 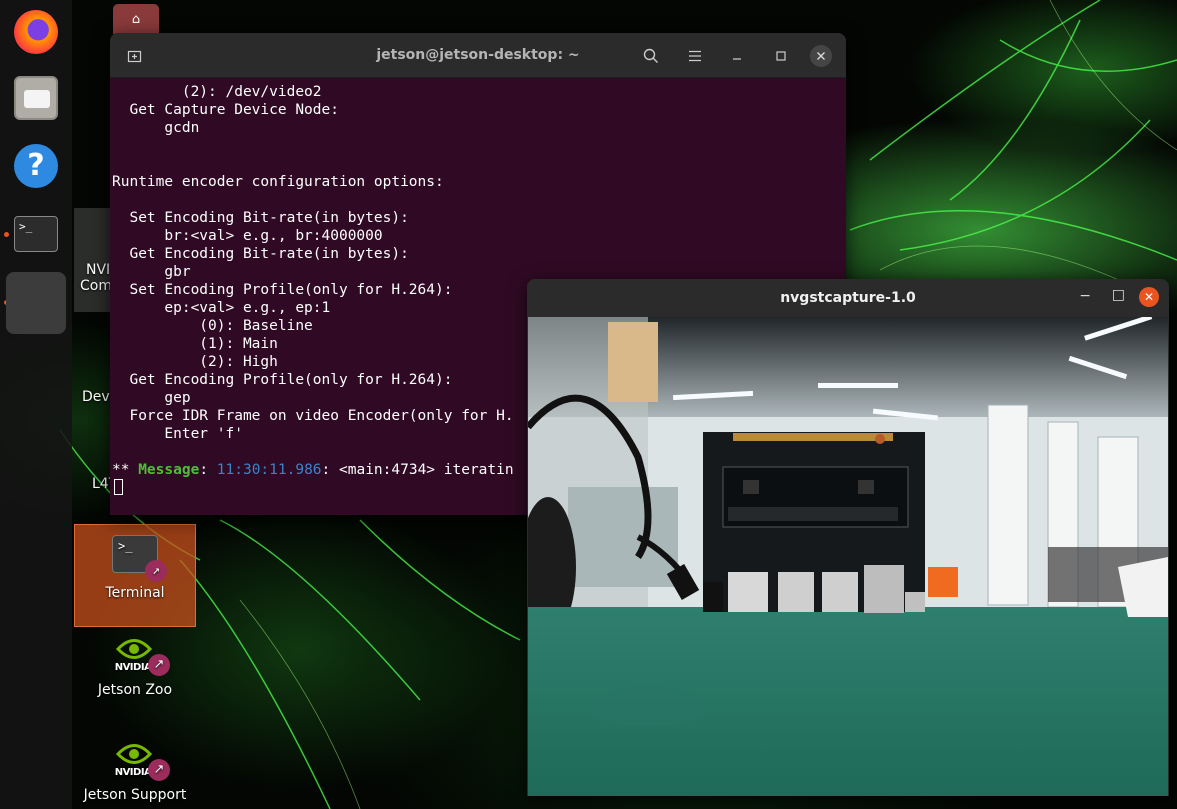 I want to click on firefox-icon, so click(x=36, y=32).